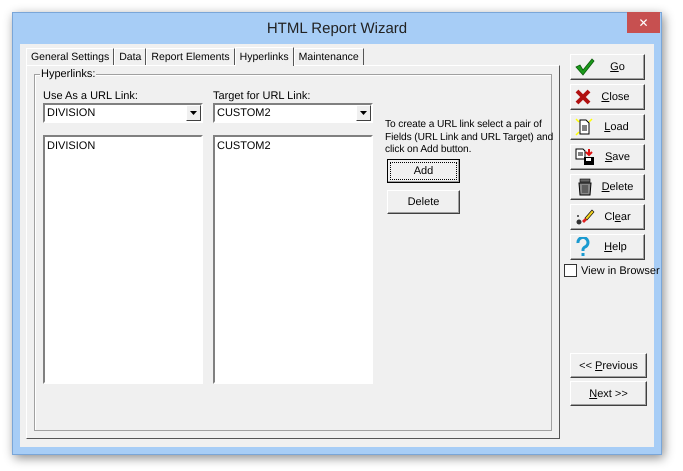  I want to click on list-item: CUSTOM2, so click(293, 146).